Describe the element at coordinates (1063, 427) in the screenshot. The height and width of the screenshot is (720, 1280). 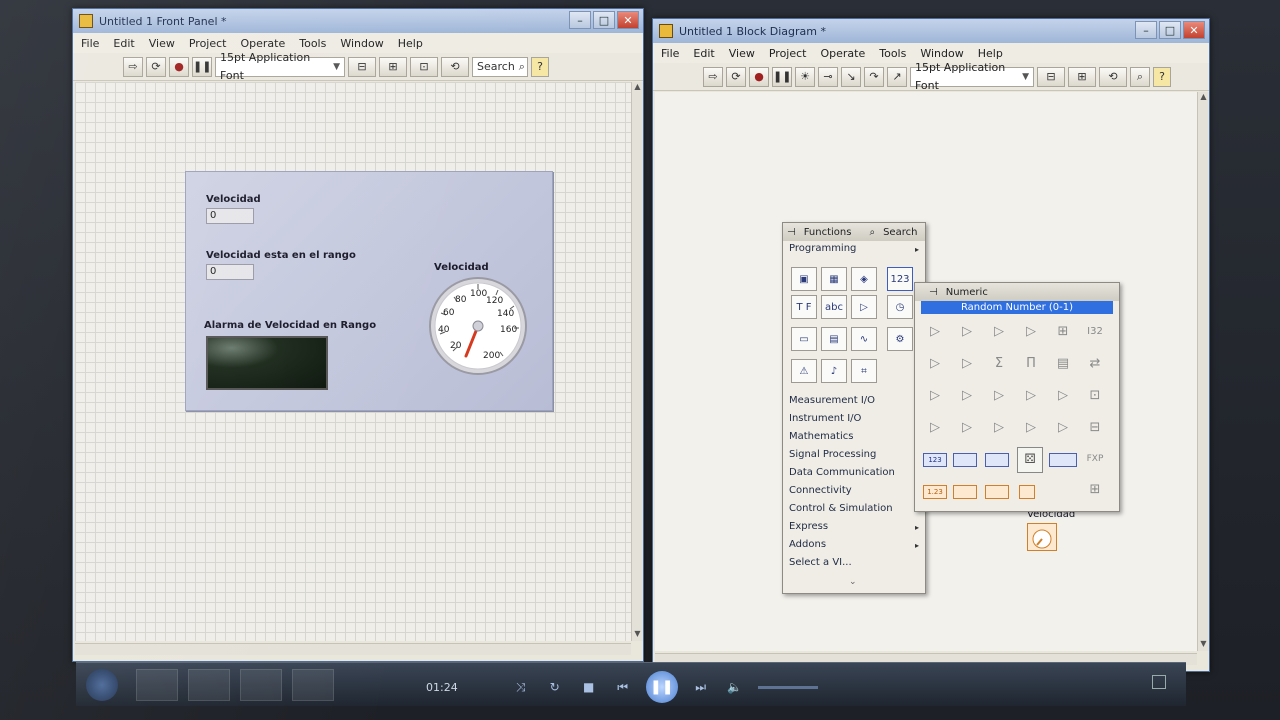
I see `sign-icon: ▷` at that location.